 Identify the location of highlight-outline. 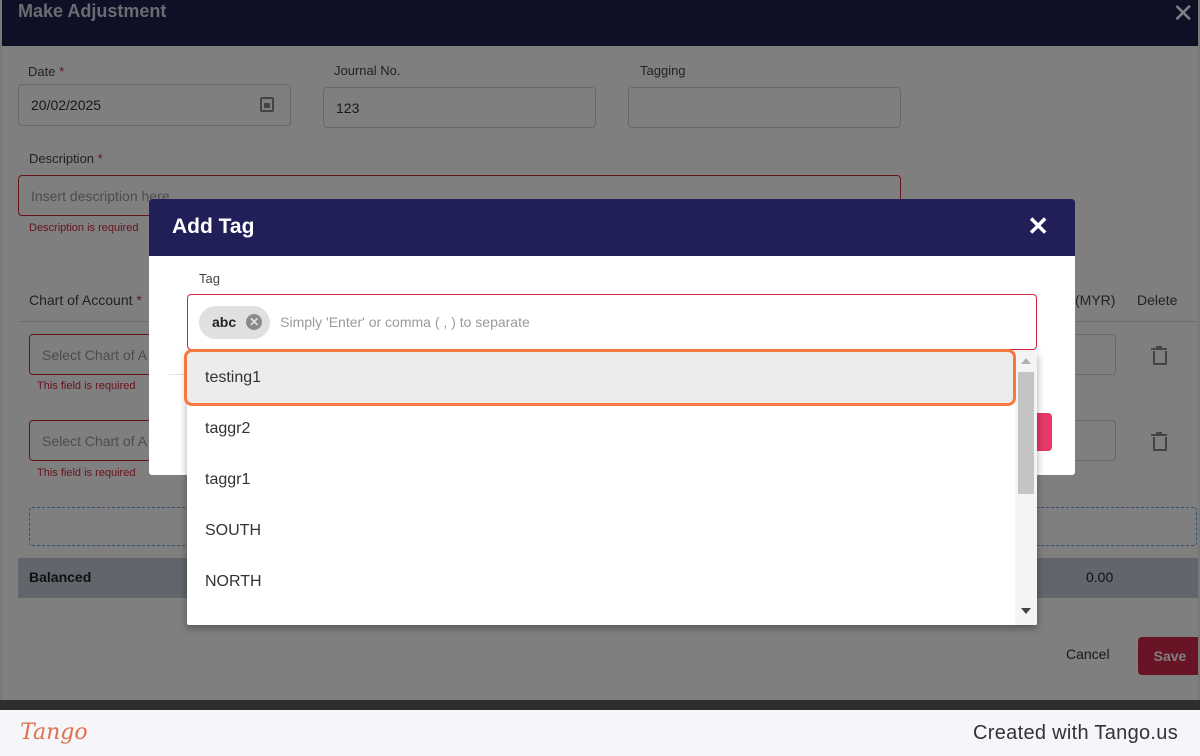
(600, 377).